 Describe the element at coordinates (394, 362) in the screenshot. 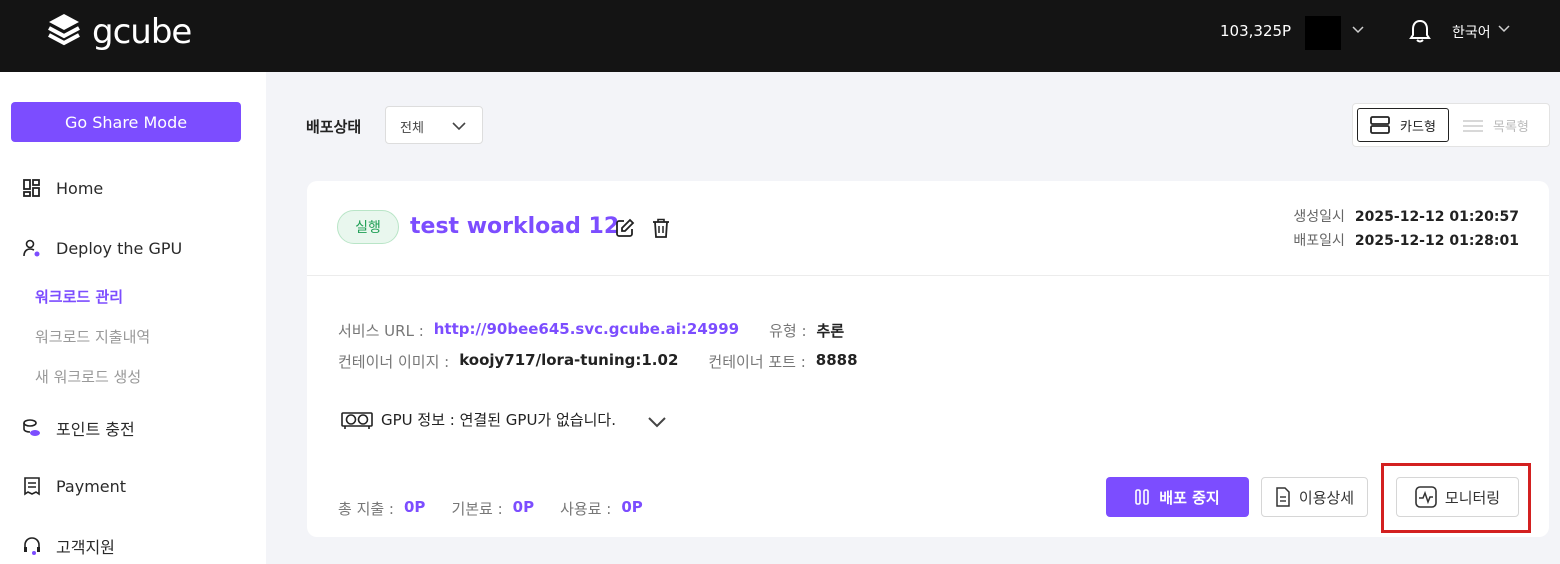

I see `container-image-label: 컨테이너 이미지 :` at that location.